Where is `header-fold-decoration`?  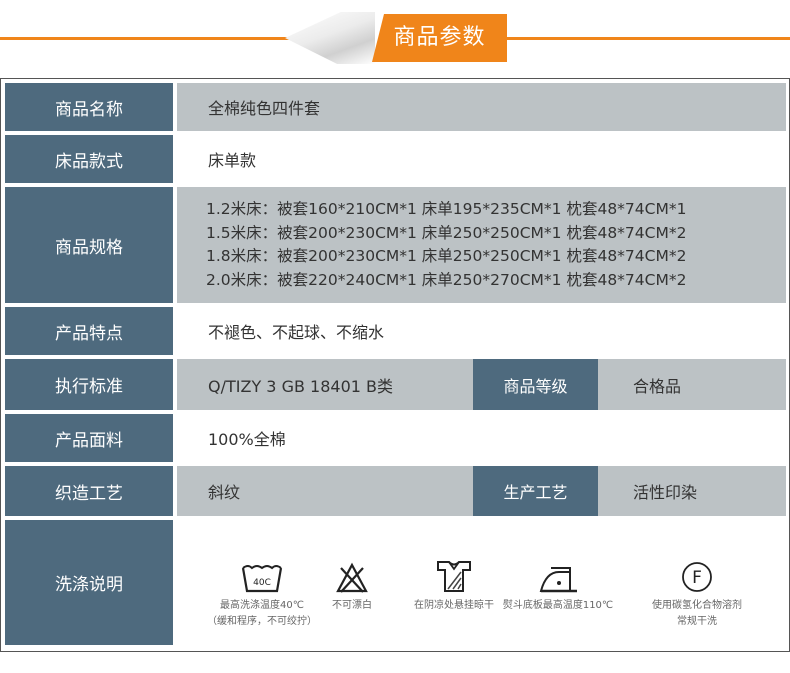 header-fold-decoration is located at coordinates (330, 38).